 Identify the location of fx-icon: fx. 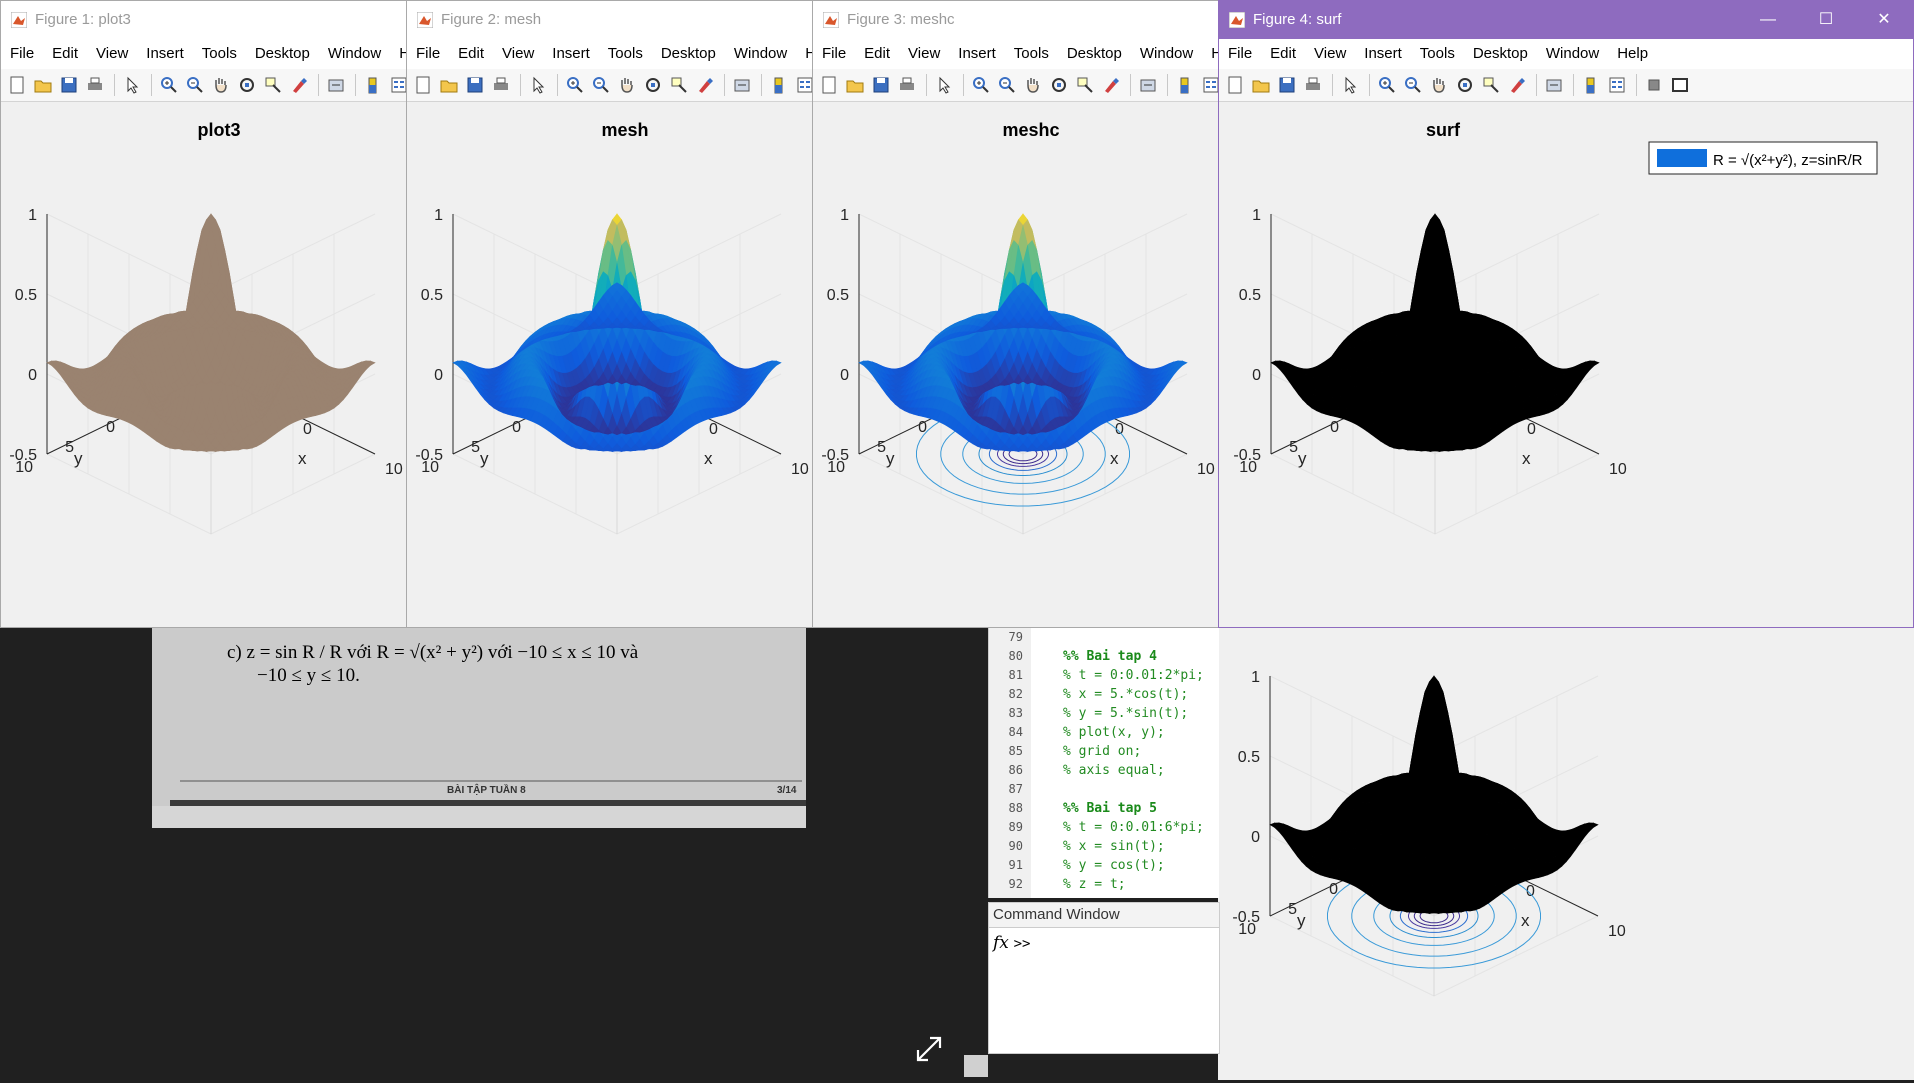
(1001, 943).